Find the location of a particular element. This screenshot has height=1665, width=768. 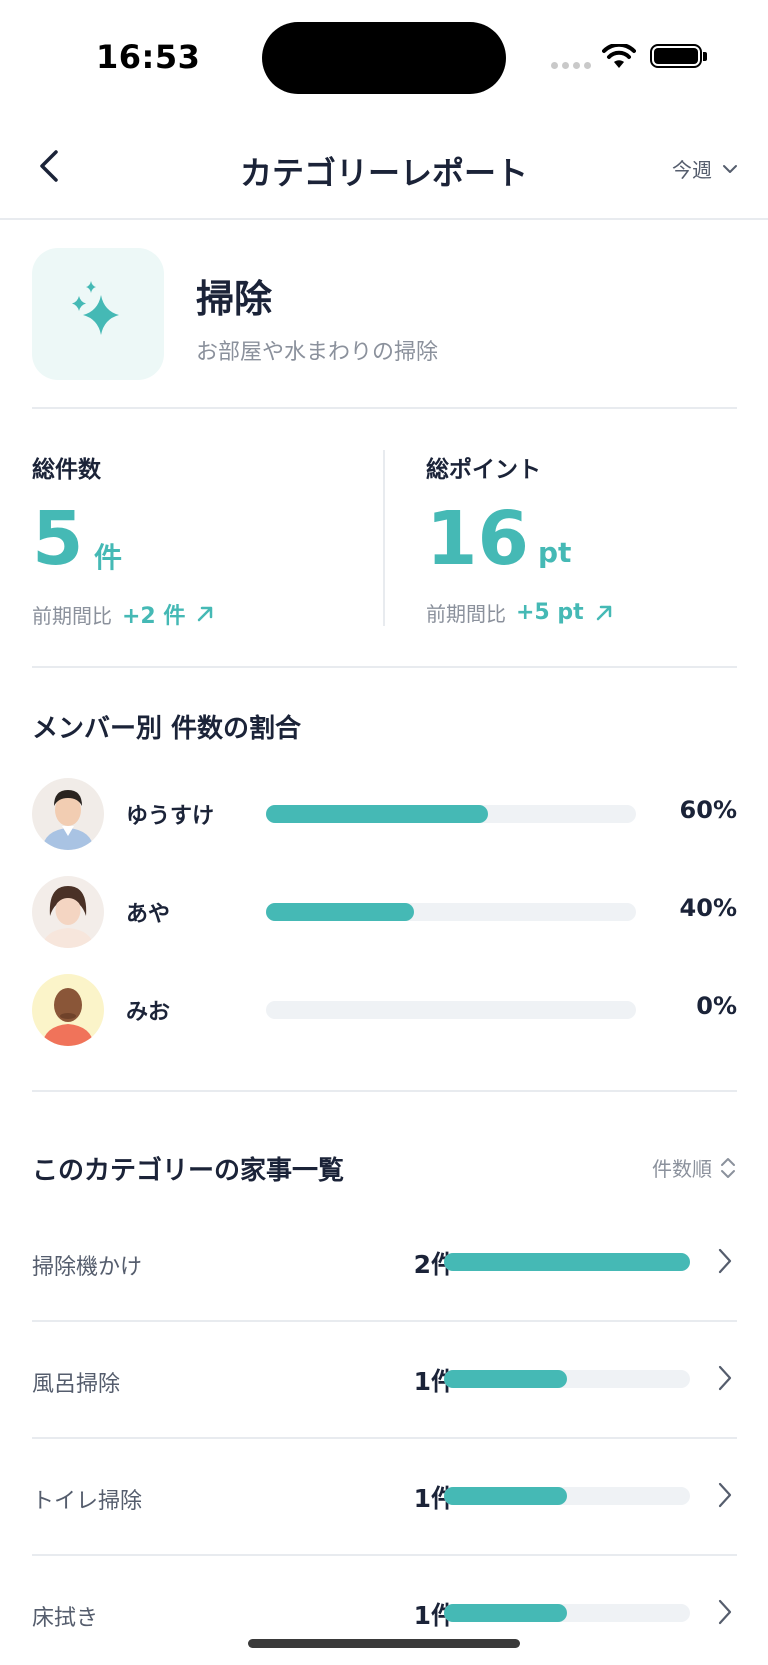

home-indicator is located at coordinates (384, 1643).